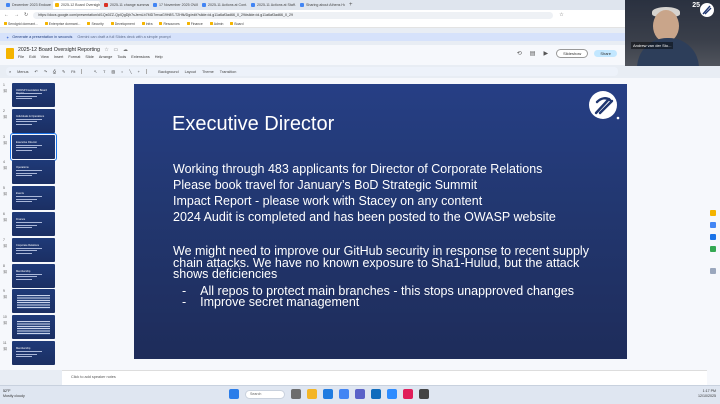 The image size is (720, 404). What do you see at coordinates (93, 377) in the screenshot?
I see `speaker-notes-placeholder: Click to add speaker notes` at bounding box center [93, 377].